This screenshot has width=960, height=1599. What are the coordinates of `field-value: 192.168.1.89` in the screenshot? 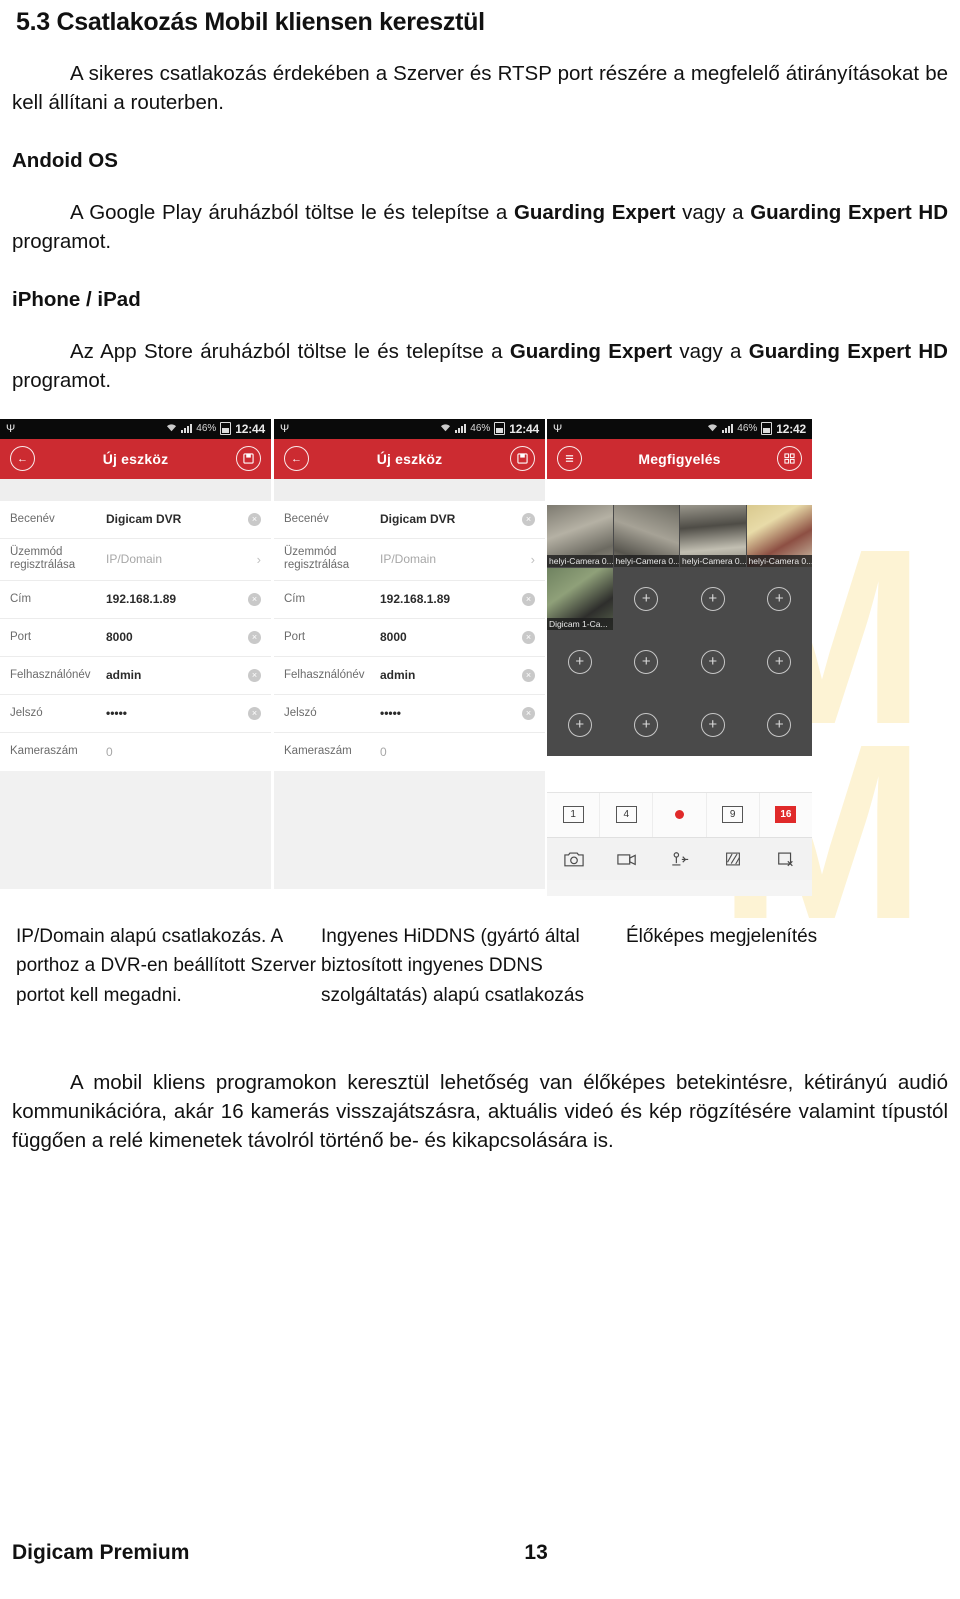 It's located at (141, 599).